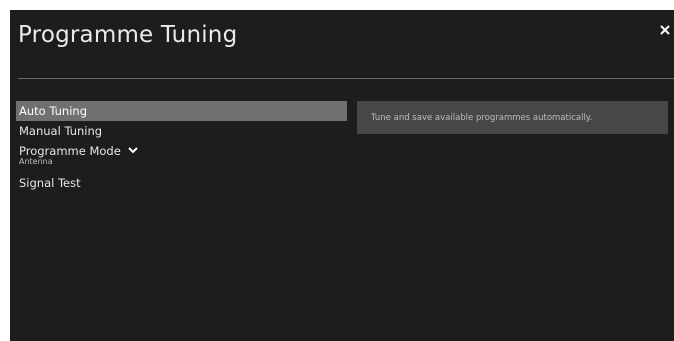 This screenshot has width=674, height=341. Describe the element at coordinates (61, 131) in the screenshot. I see `menu-item-label: Manual Tuning` at that location.